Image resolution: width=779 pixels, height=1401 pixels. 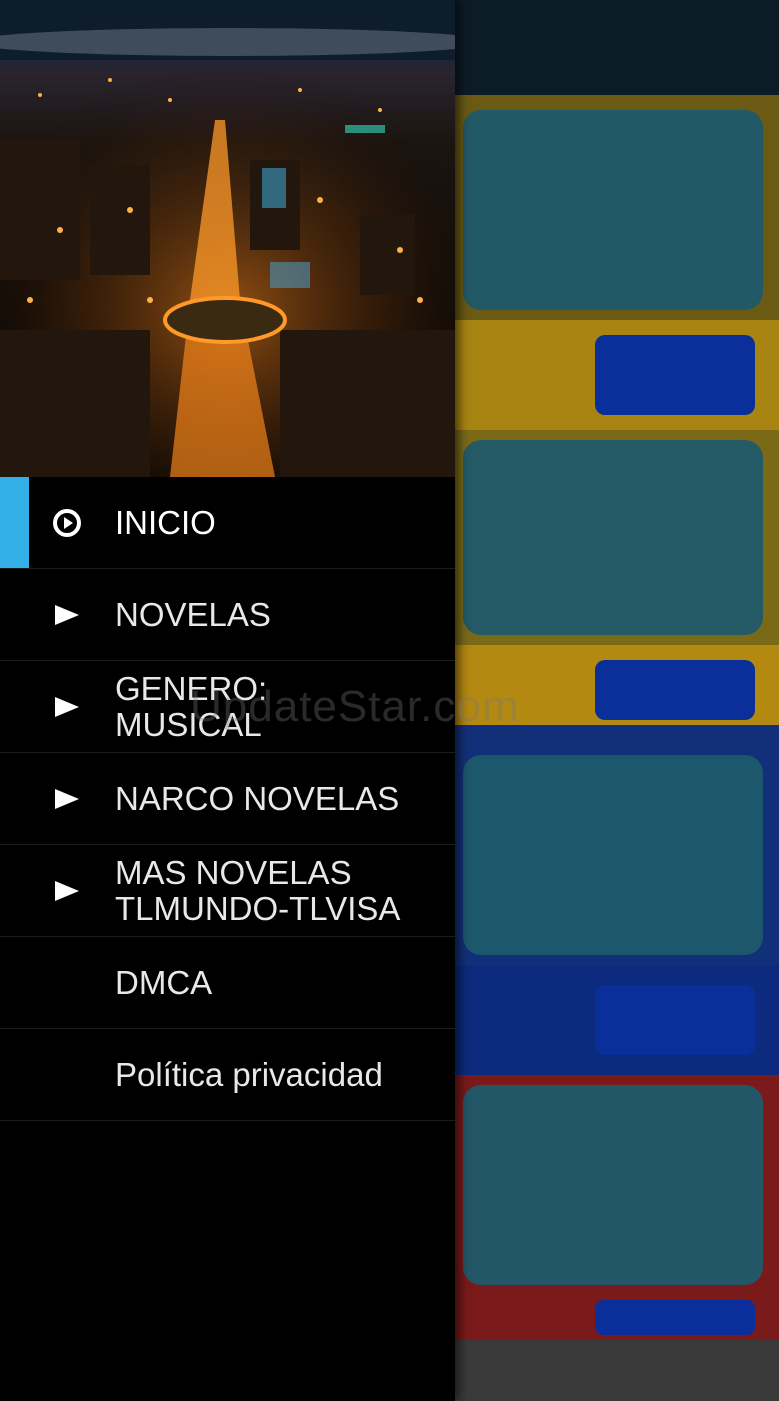 I want to click on menu-item-inicio: INICIO, so click(x=227, y=523).